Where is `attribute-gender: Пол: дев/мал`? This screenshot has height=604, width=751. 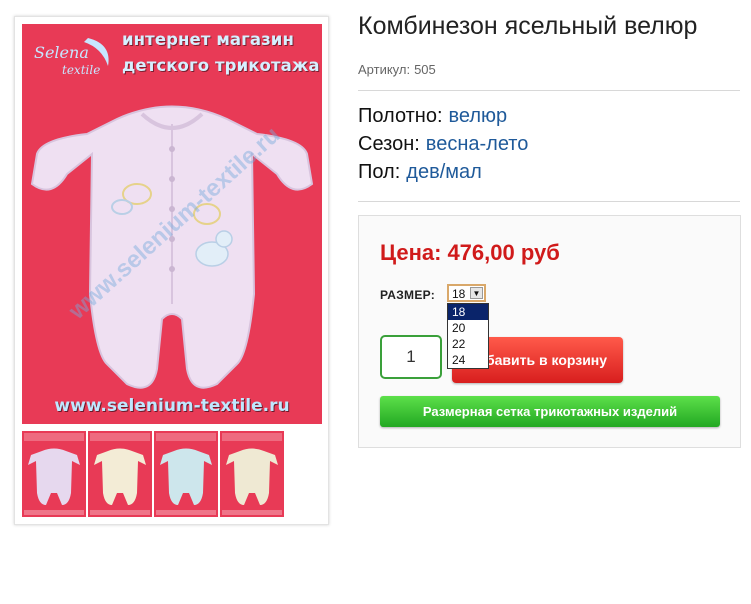
attribute-gender: Пол: дев/мал is located at coordinates (420, 172).